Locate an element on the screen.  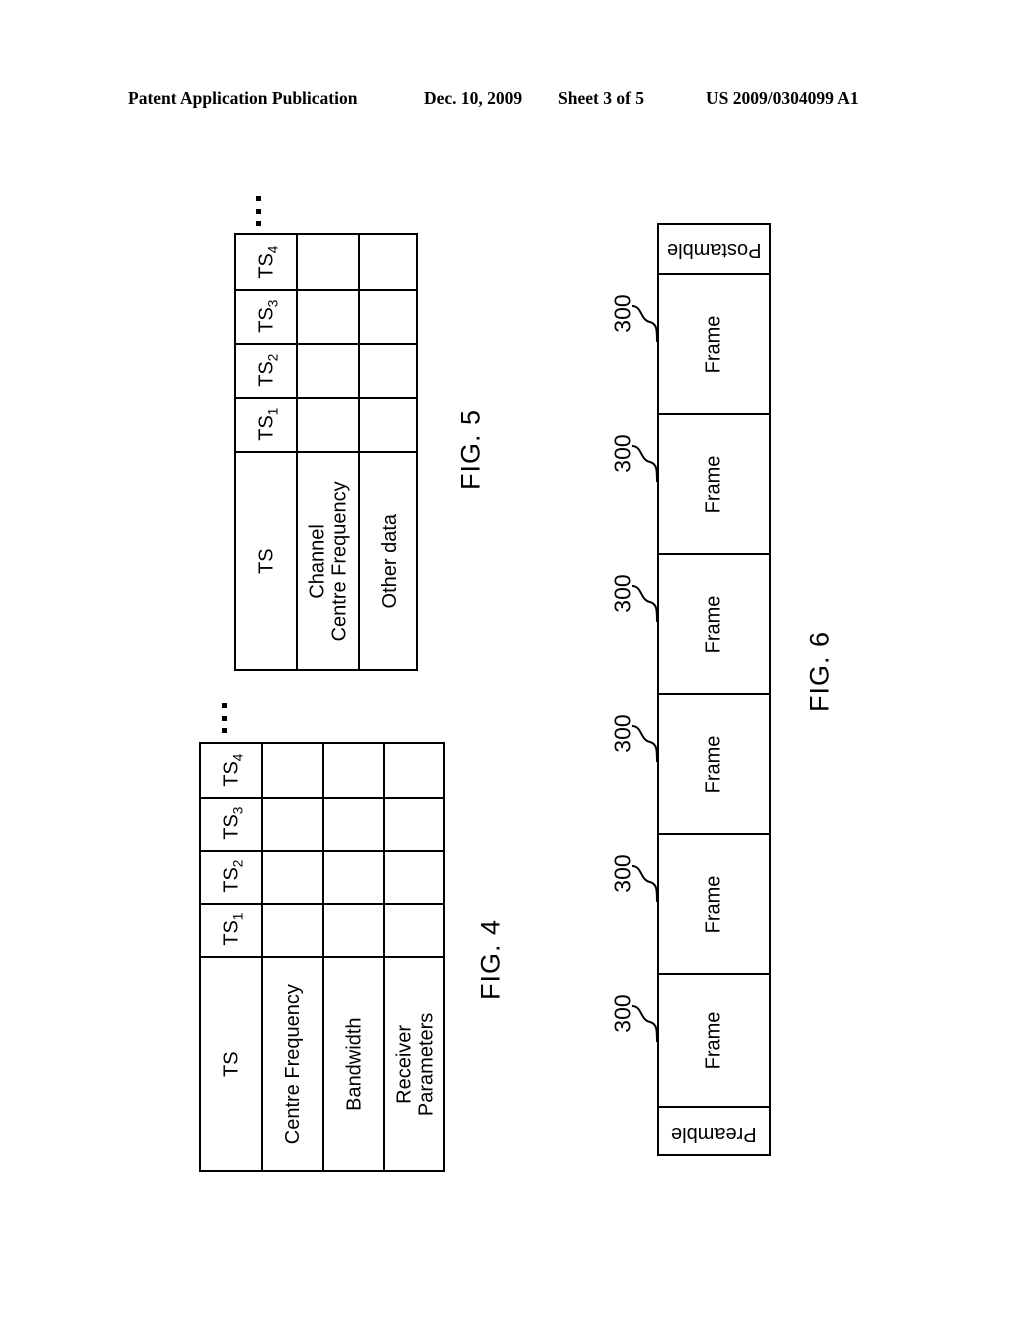
fig4-rowheader-centre-frequency: Centre Frequency is located at coordinates (293, 1064).